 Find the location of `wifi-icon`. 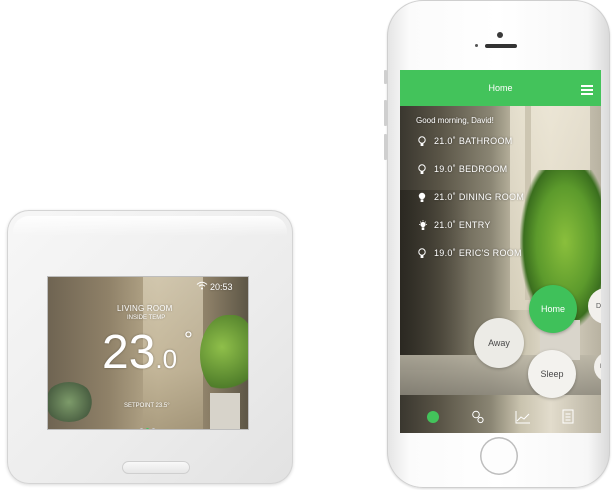

wifi-icon is located at coordinates (202, 287).